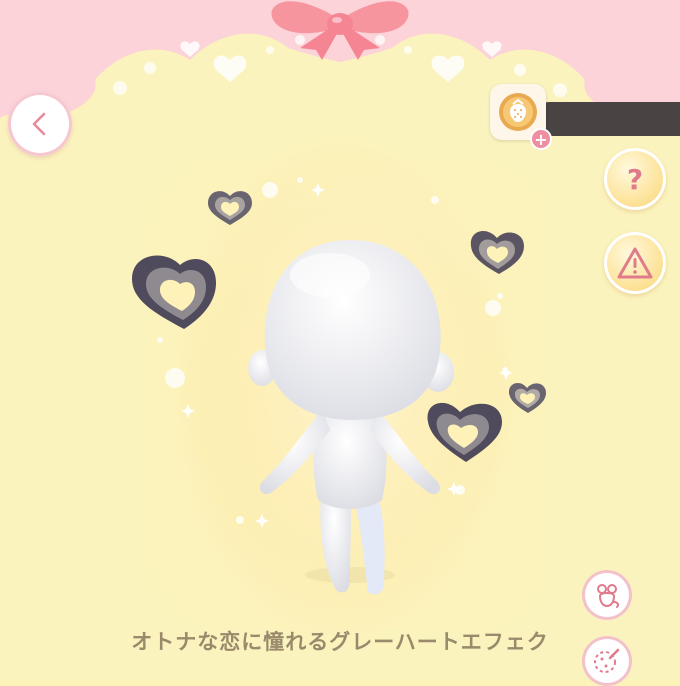  I want to click on gray-heart-top-left, so click(230, 208).